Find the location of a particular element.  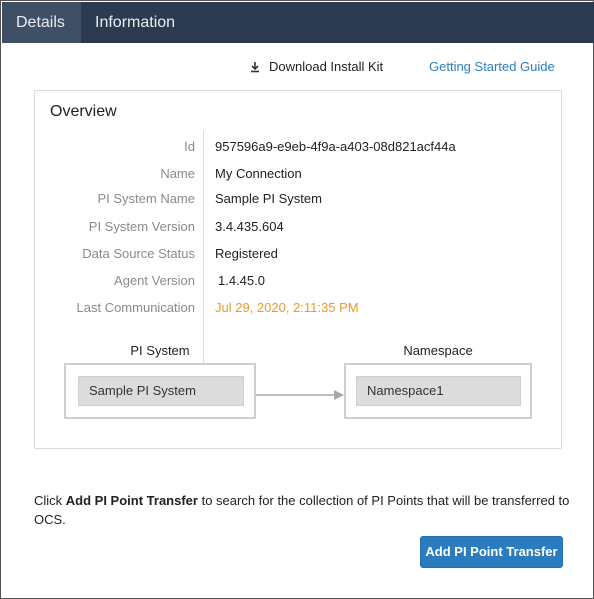

footer-text-bold: Add PI Point Transfer is located at coordinates (131, 500).